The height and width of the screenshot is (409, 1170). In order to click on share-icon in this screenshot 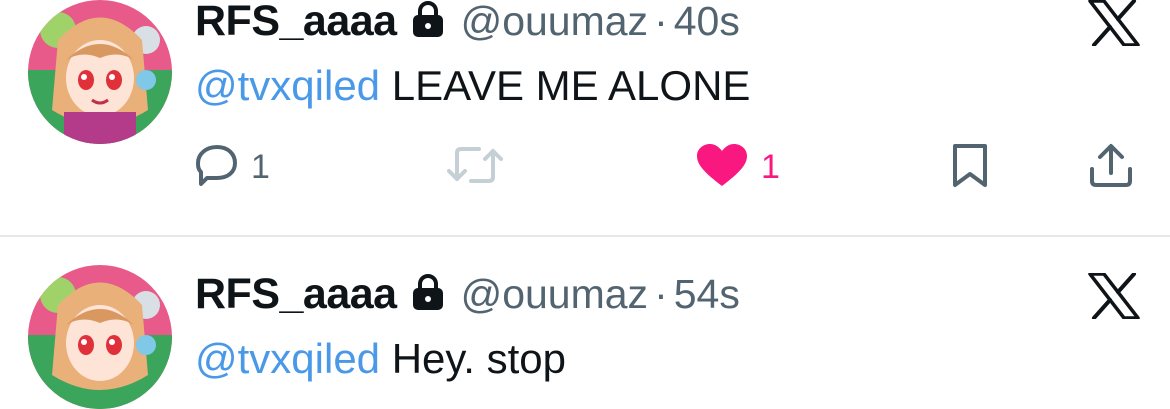, I will do `click(1111, 167)`.